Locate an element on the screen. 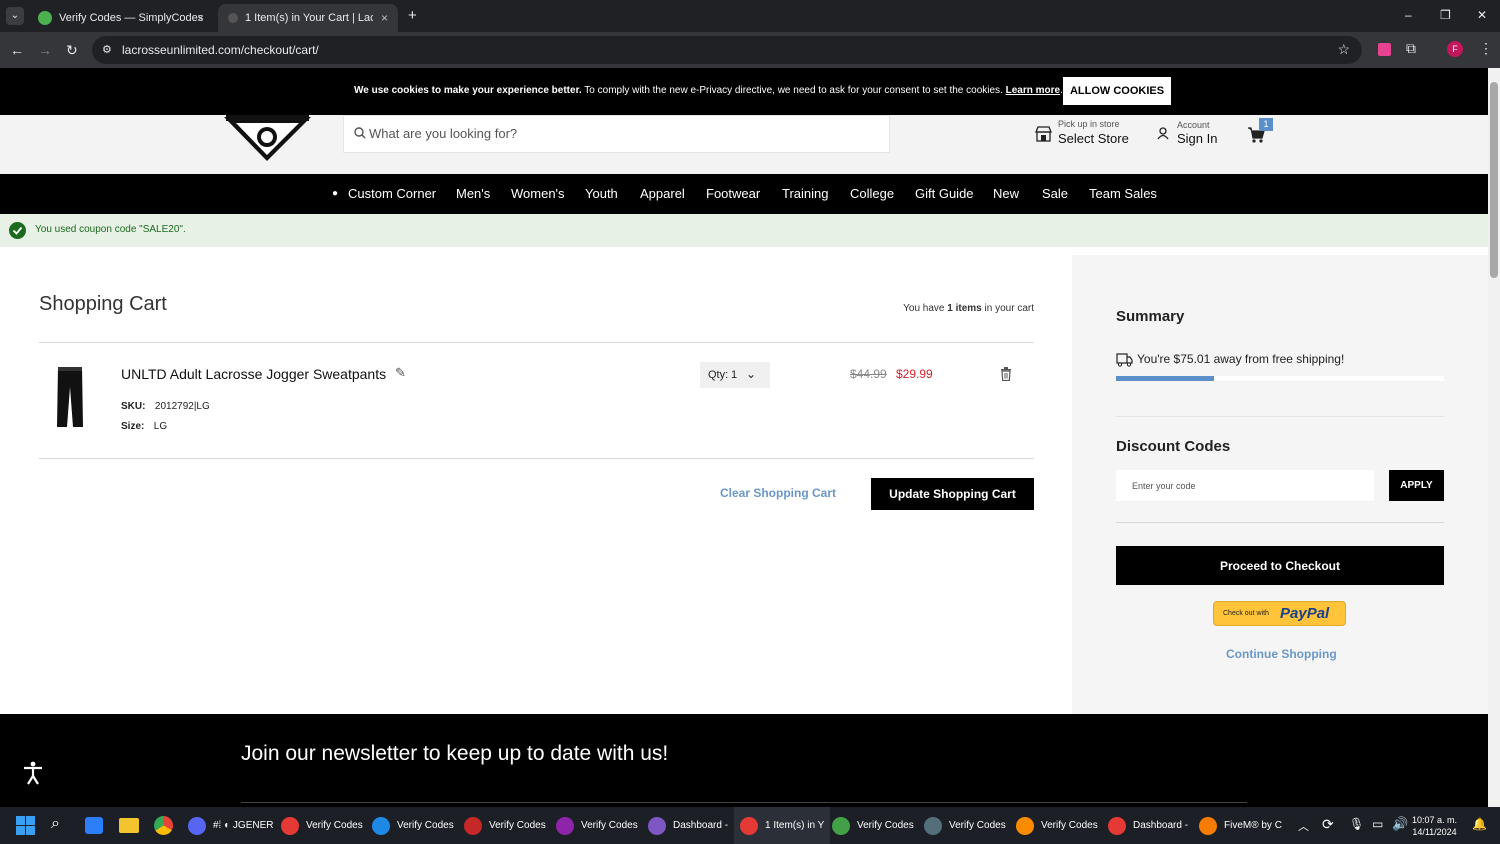  product-name-link: UNLTD Adult Lacrosse Jogger Sweatpants is located at coordinates (253, 374).